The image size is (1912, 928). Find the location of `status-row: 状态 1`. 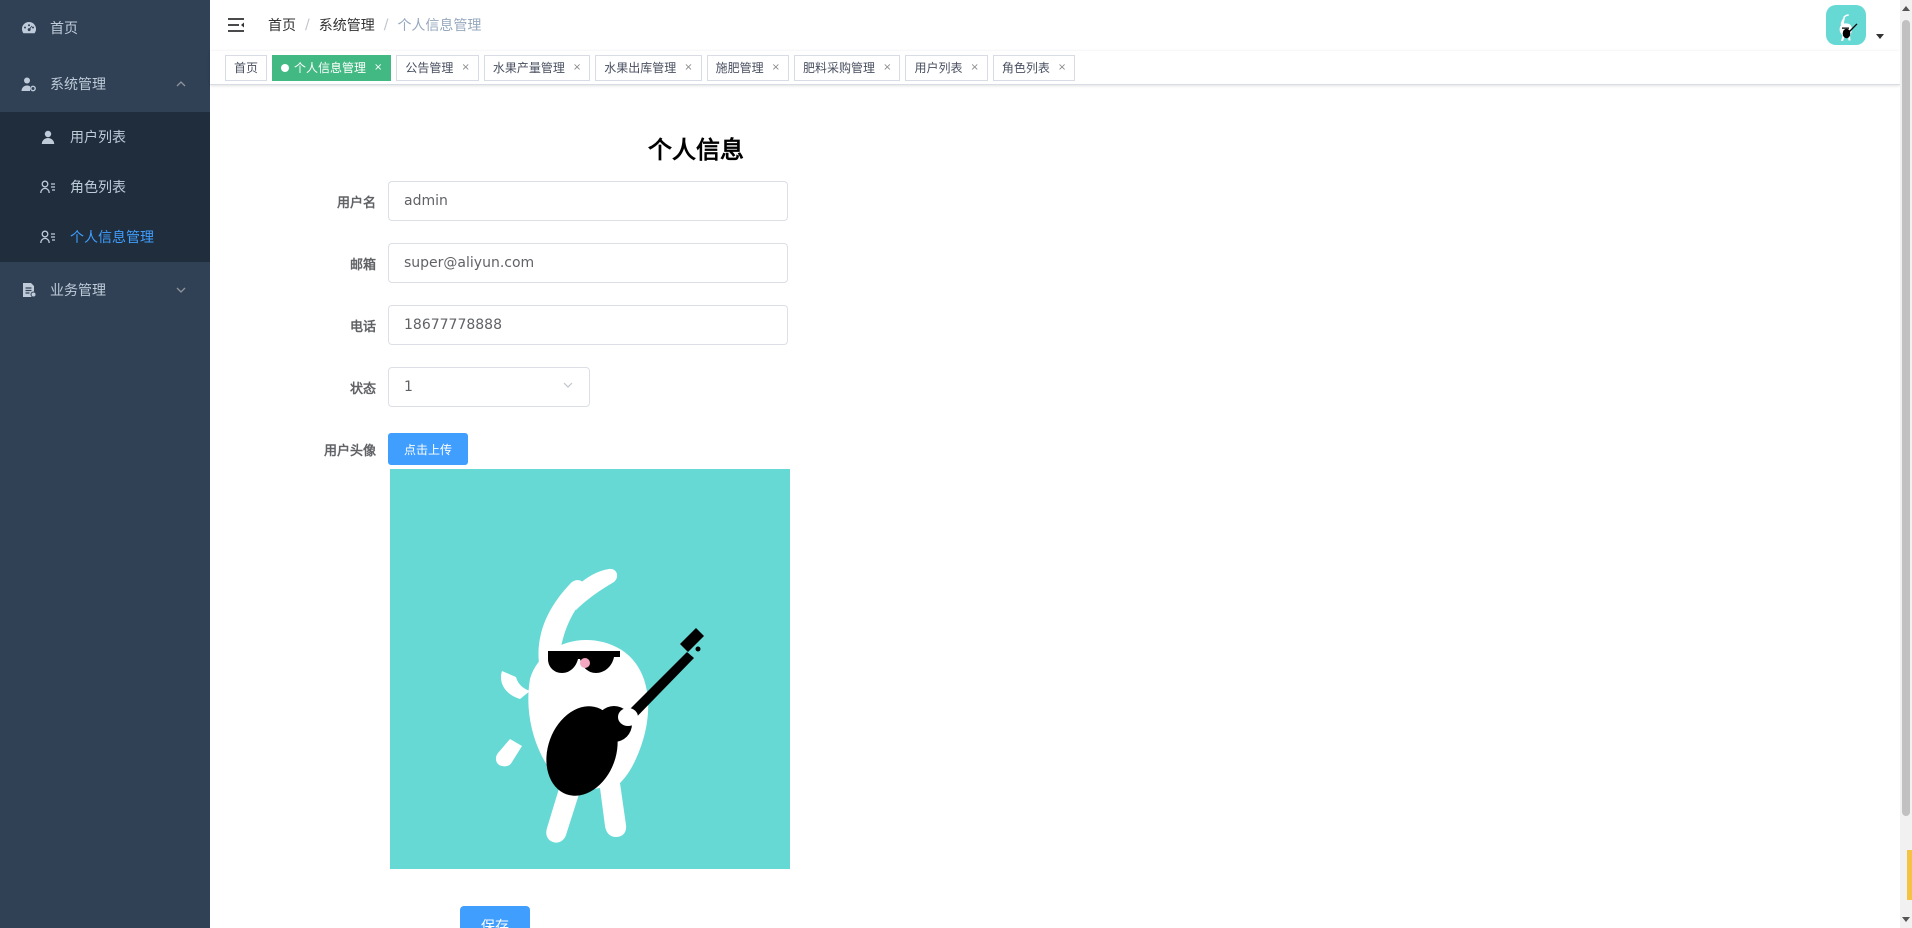

status-row: 状态 1 is located at coordinates (440, 387).